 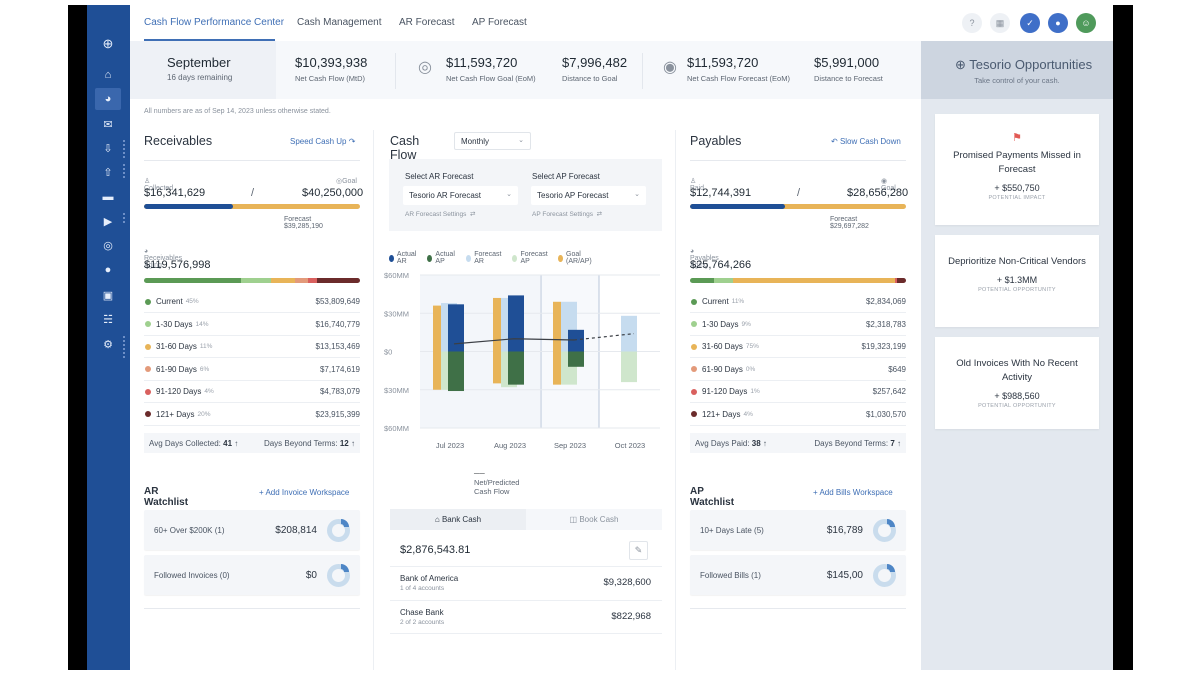 I want to click on watchlist-value: $16,789, so click(x=844, y=530).